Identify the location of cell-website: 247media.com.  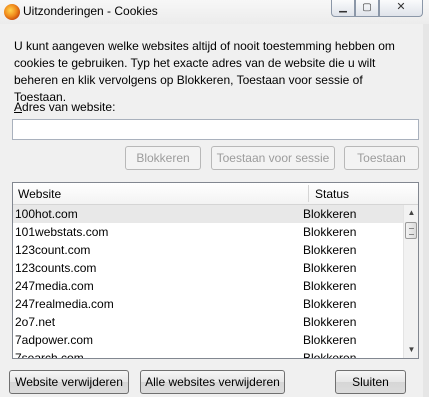
(54, 286).